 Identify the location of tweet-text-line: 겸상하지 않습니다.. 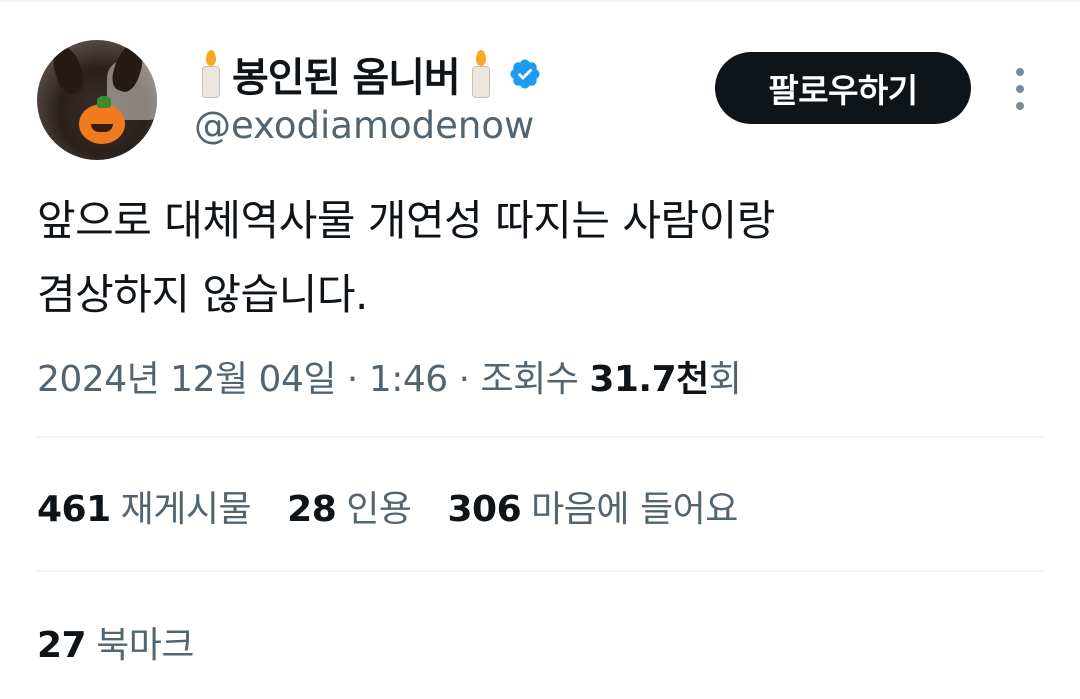
(202, 294).